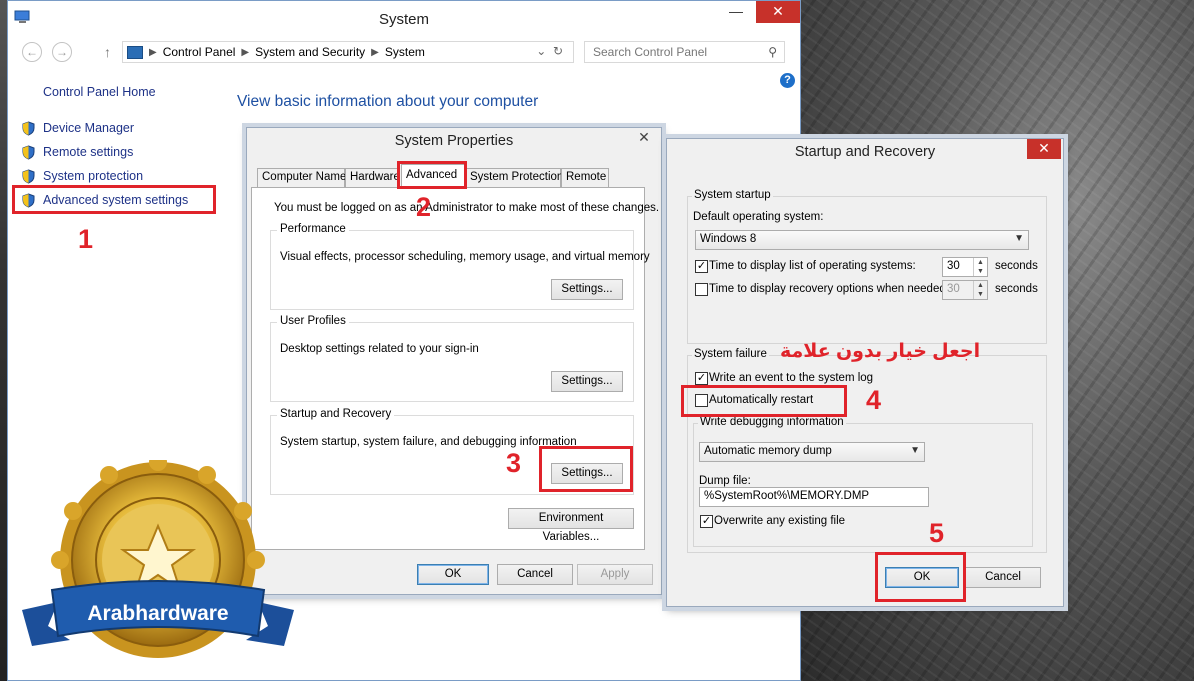 The width and height of the screenshot is (1194, 681). I want to click on breadcrumb-item: System, so click(405, 52).